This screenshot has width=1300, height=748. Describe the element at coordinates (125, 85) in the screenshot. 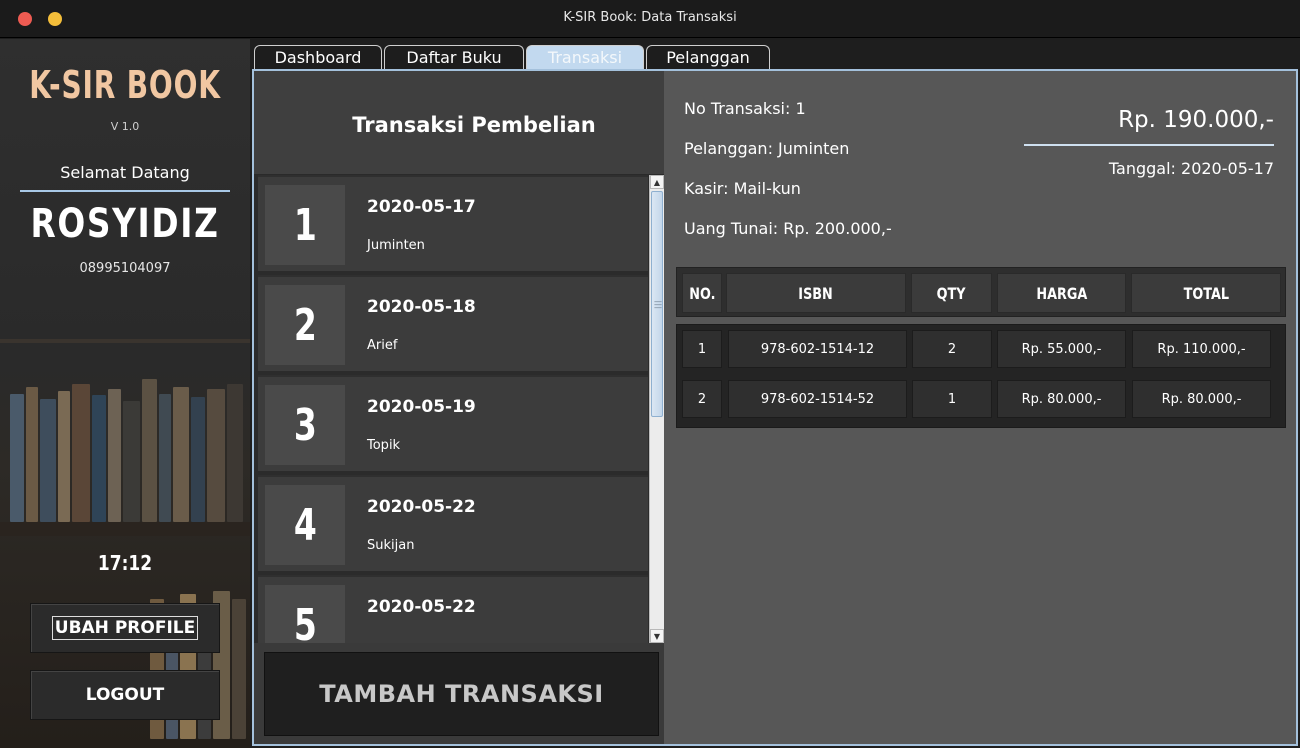

I see `app-brand-logo: K-SIR BOOK` at that location.